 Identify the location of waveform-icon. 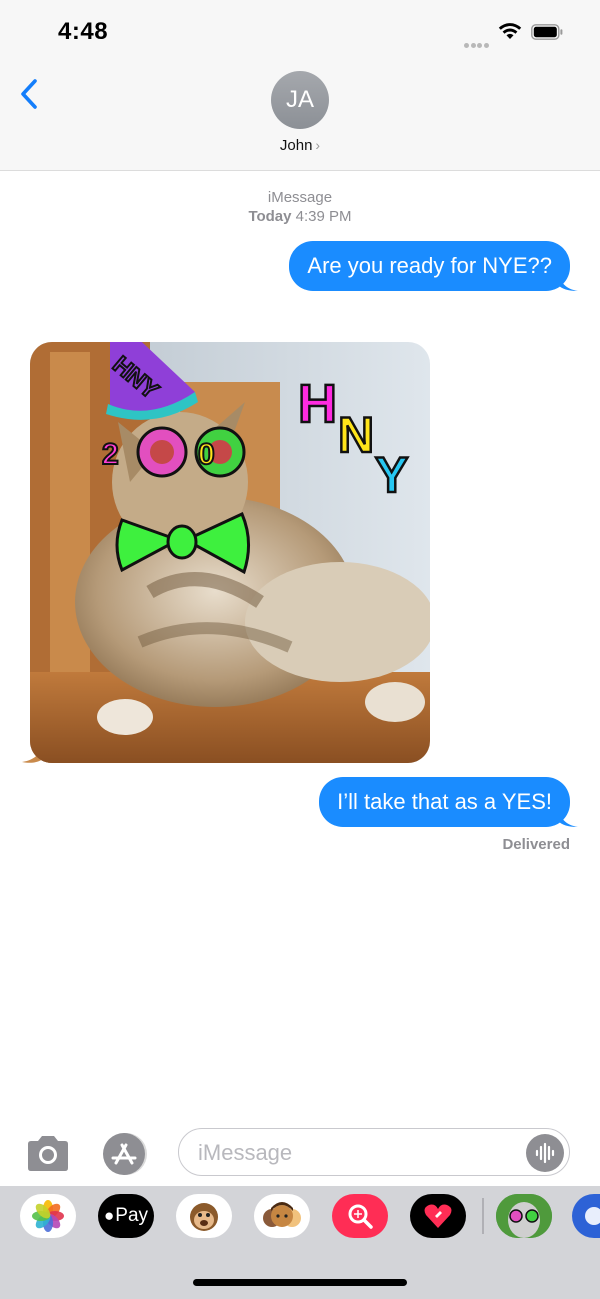
(545, 1153).